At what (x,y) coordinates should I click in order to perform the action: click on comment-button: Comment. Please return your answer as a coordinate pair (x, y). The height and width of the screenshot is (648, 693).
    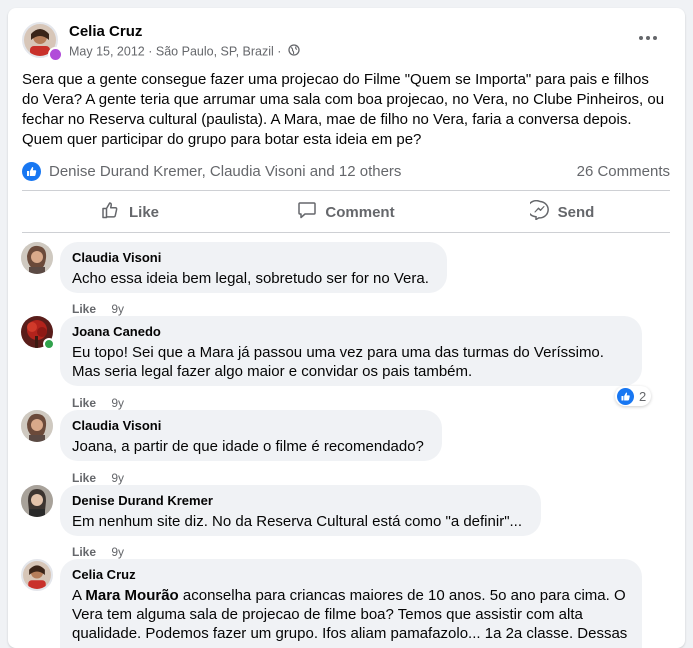
    Looking at the image, I should click on (346, 212).